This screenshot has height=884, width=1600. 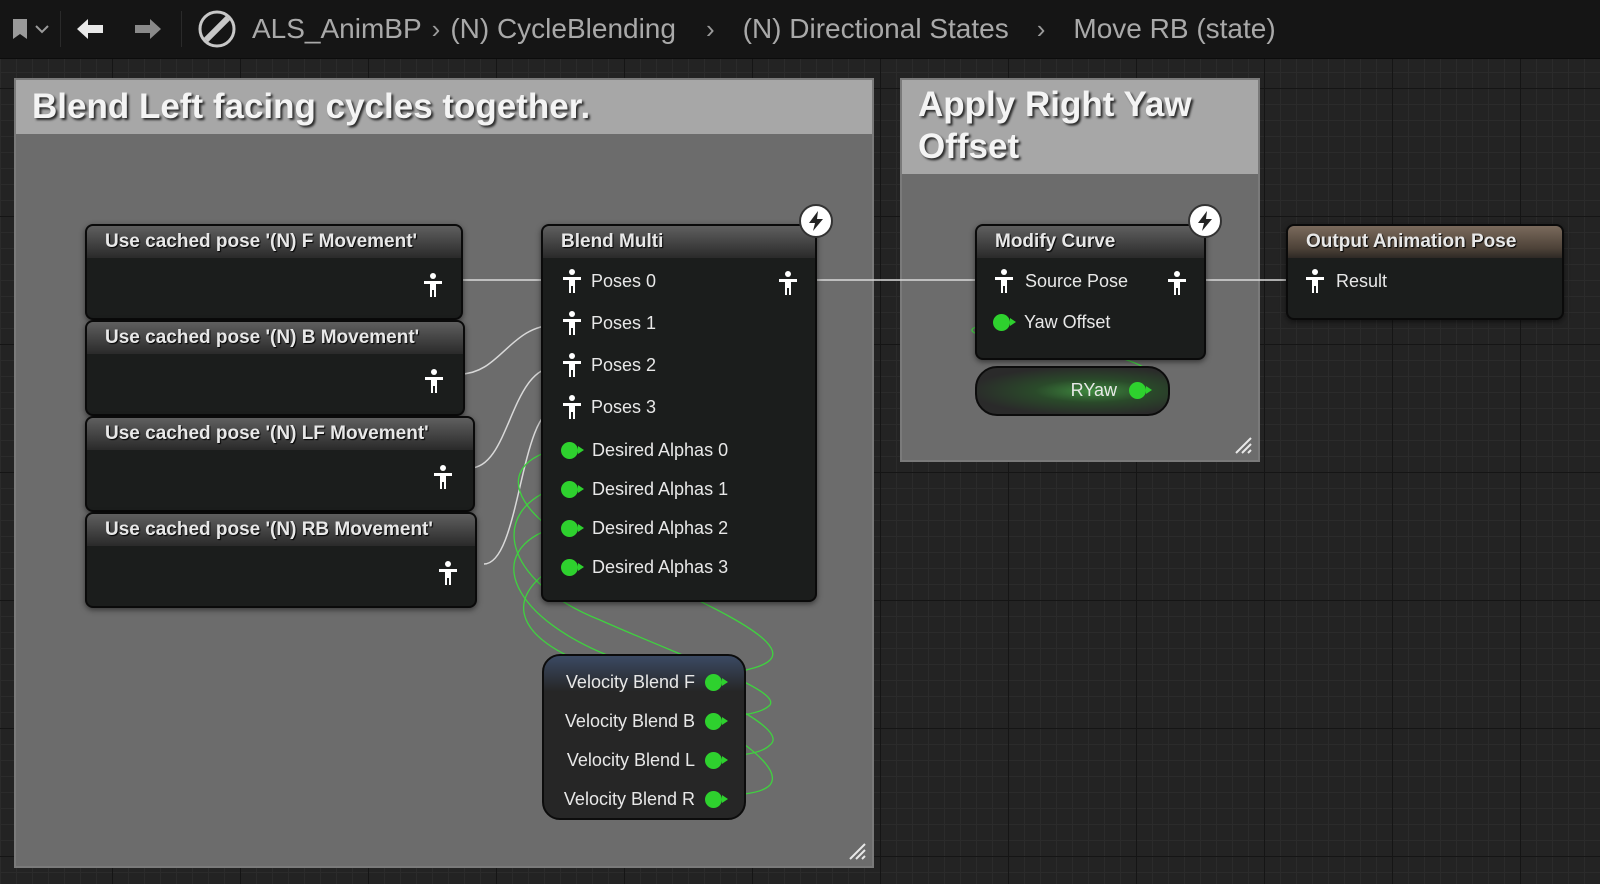 I want to click on pin-label: Yaw Offset, so click(x=1067, y=322).